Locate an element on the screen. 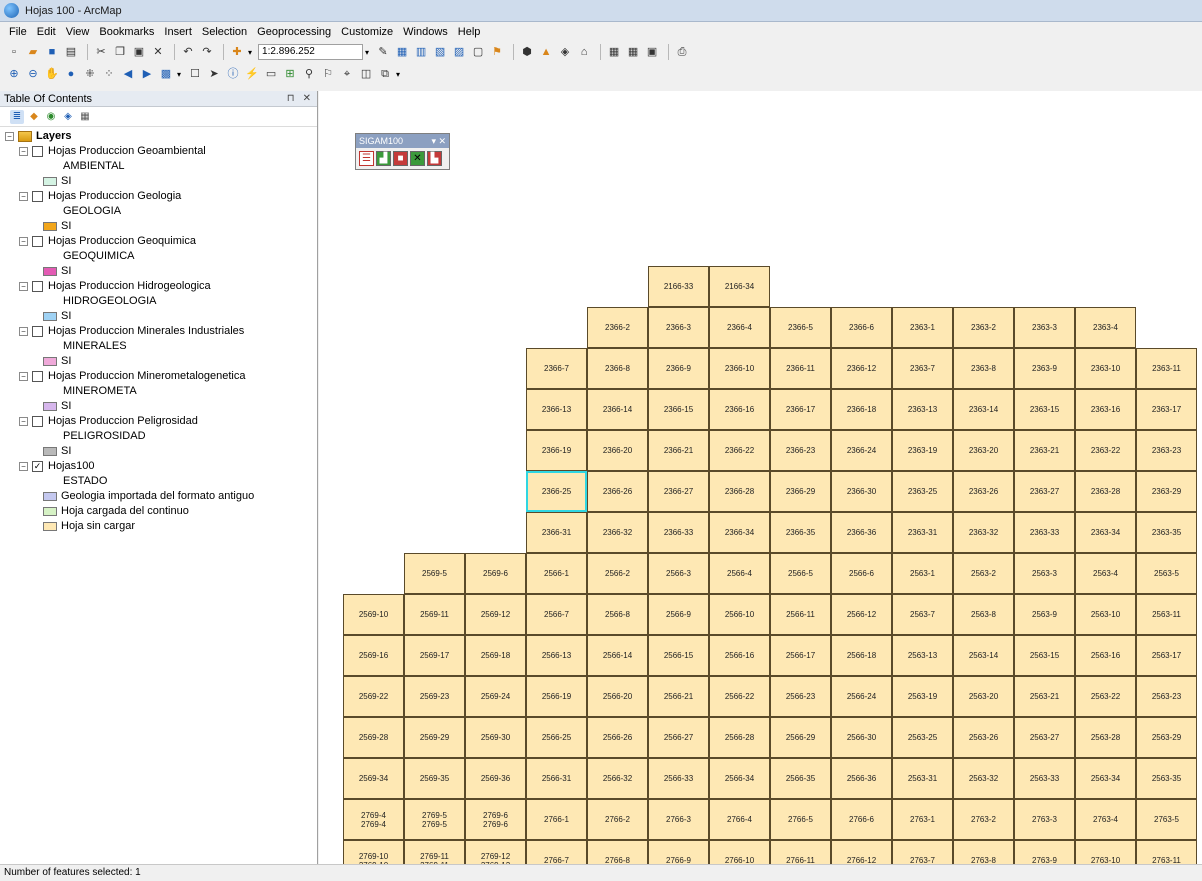  map-sheet: 2569-22 is located at coordinates (373, 696).